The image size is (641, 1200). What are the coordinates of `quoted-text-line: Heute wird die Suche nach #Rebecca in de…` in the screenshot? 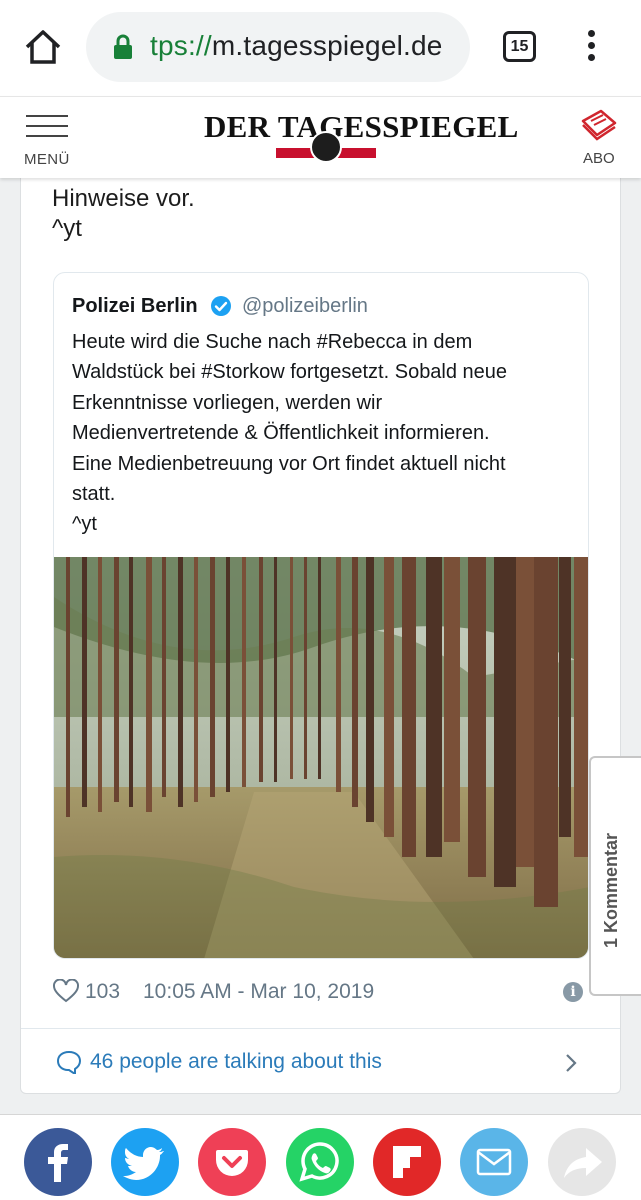 It's located at (272, 342).